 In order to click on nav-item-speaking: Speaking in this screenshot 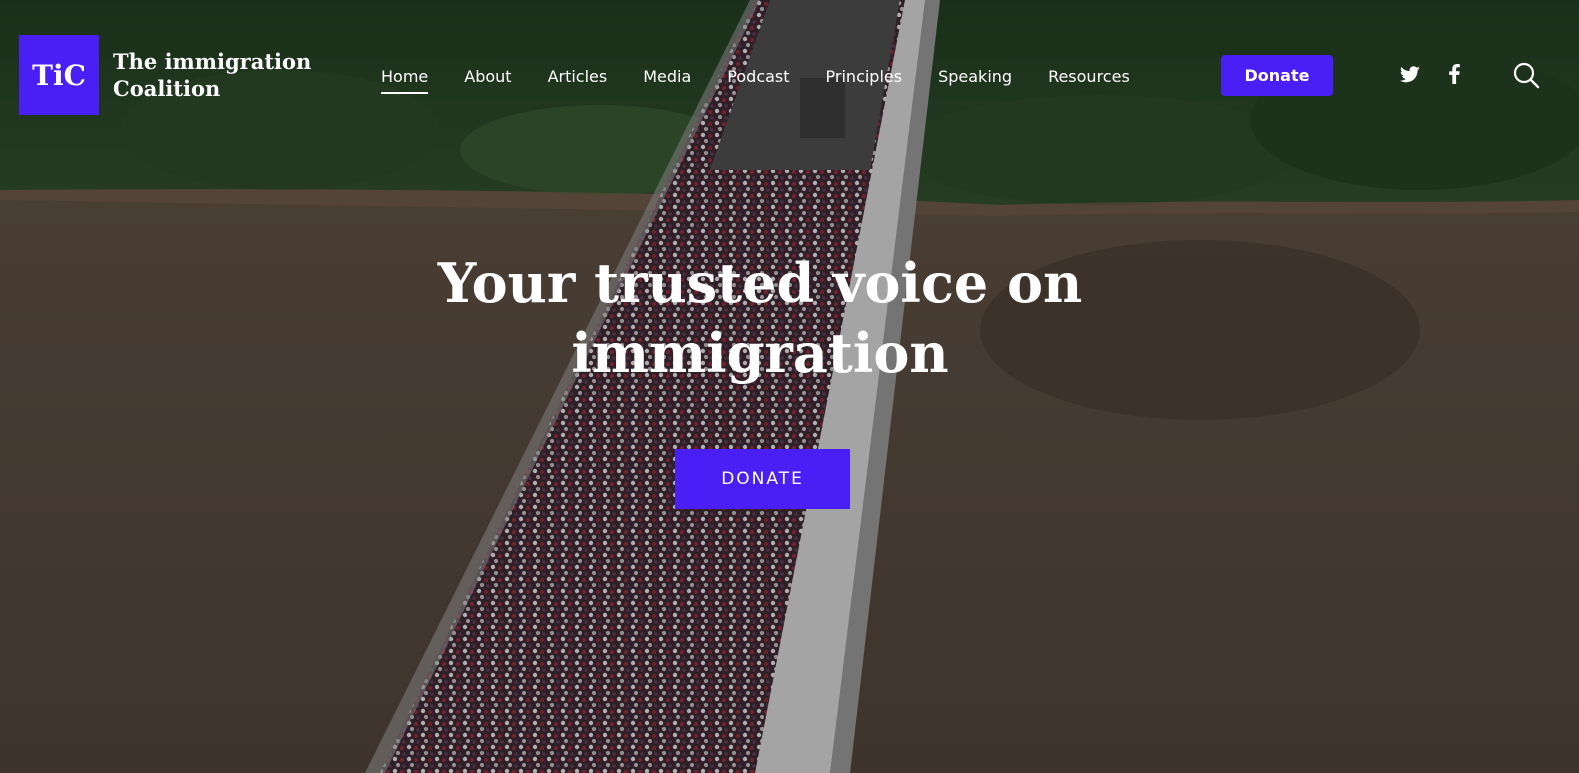, I will do `click(975, 76)`.